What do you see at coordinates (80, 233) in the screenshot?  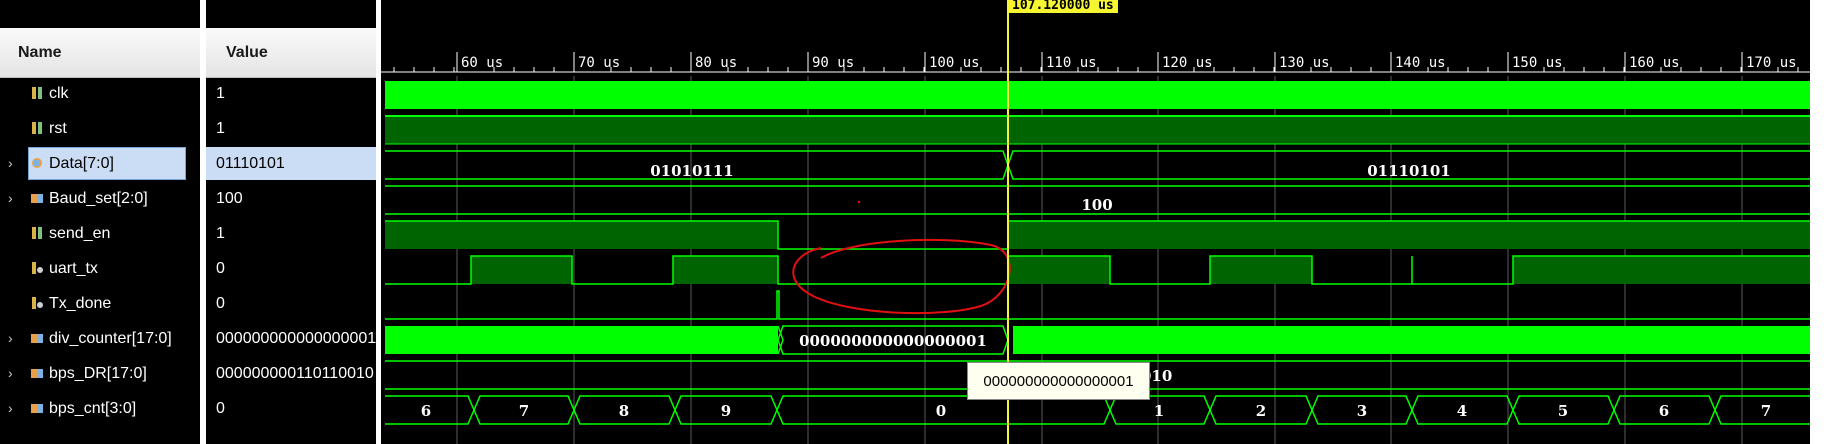 I see `signal-name: send_en` at bounding box center [80, 233].